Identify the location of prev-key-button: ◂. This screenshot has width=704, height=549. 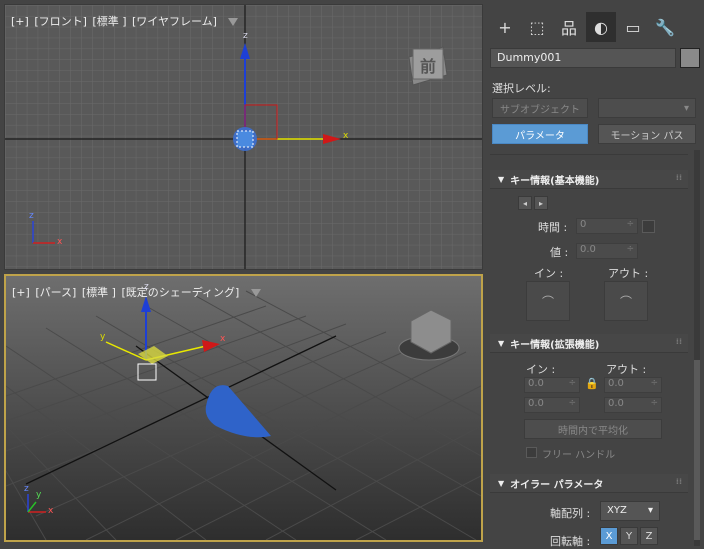
(525, 203).